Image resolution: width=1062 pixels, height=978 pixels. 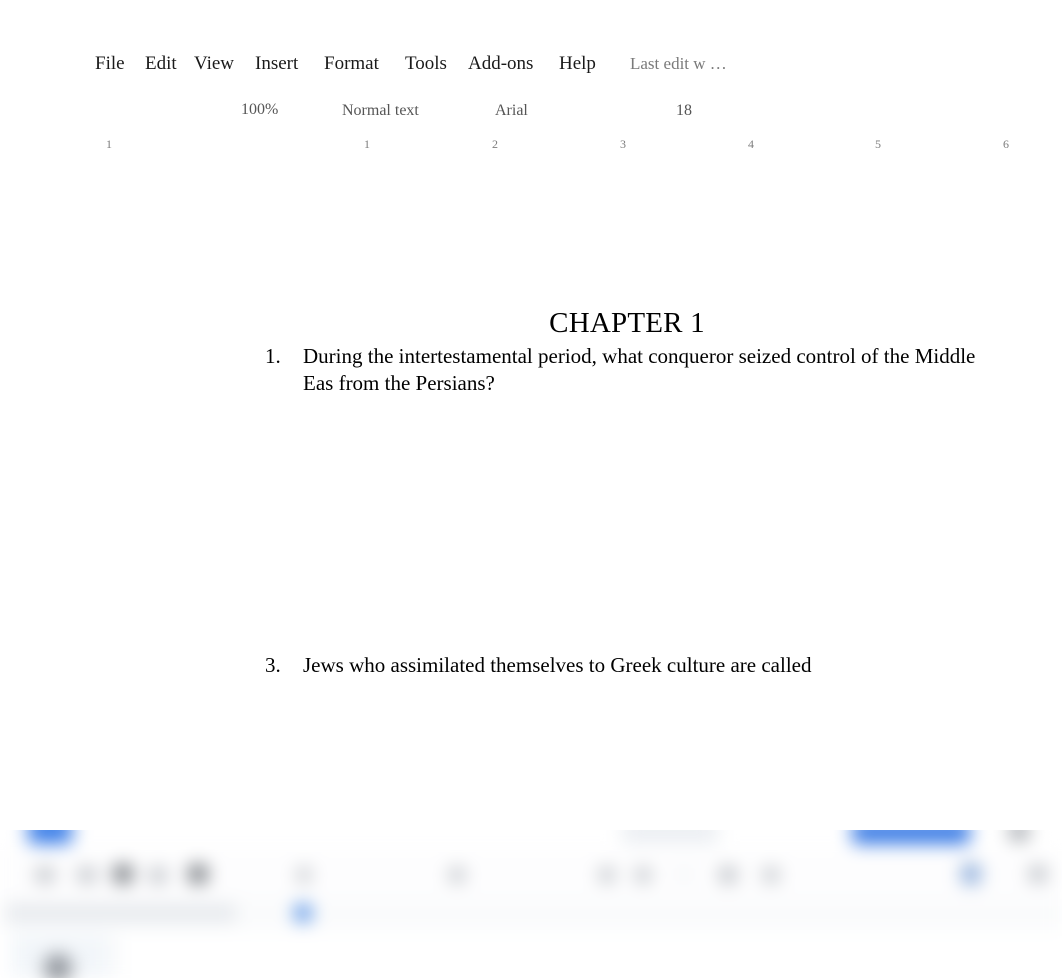 I want to click on background-search-field, so click(x=670, y=837).